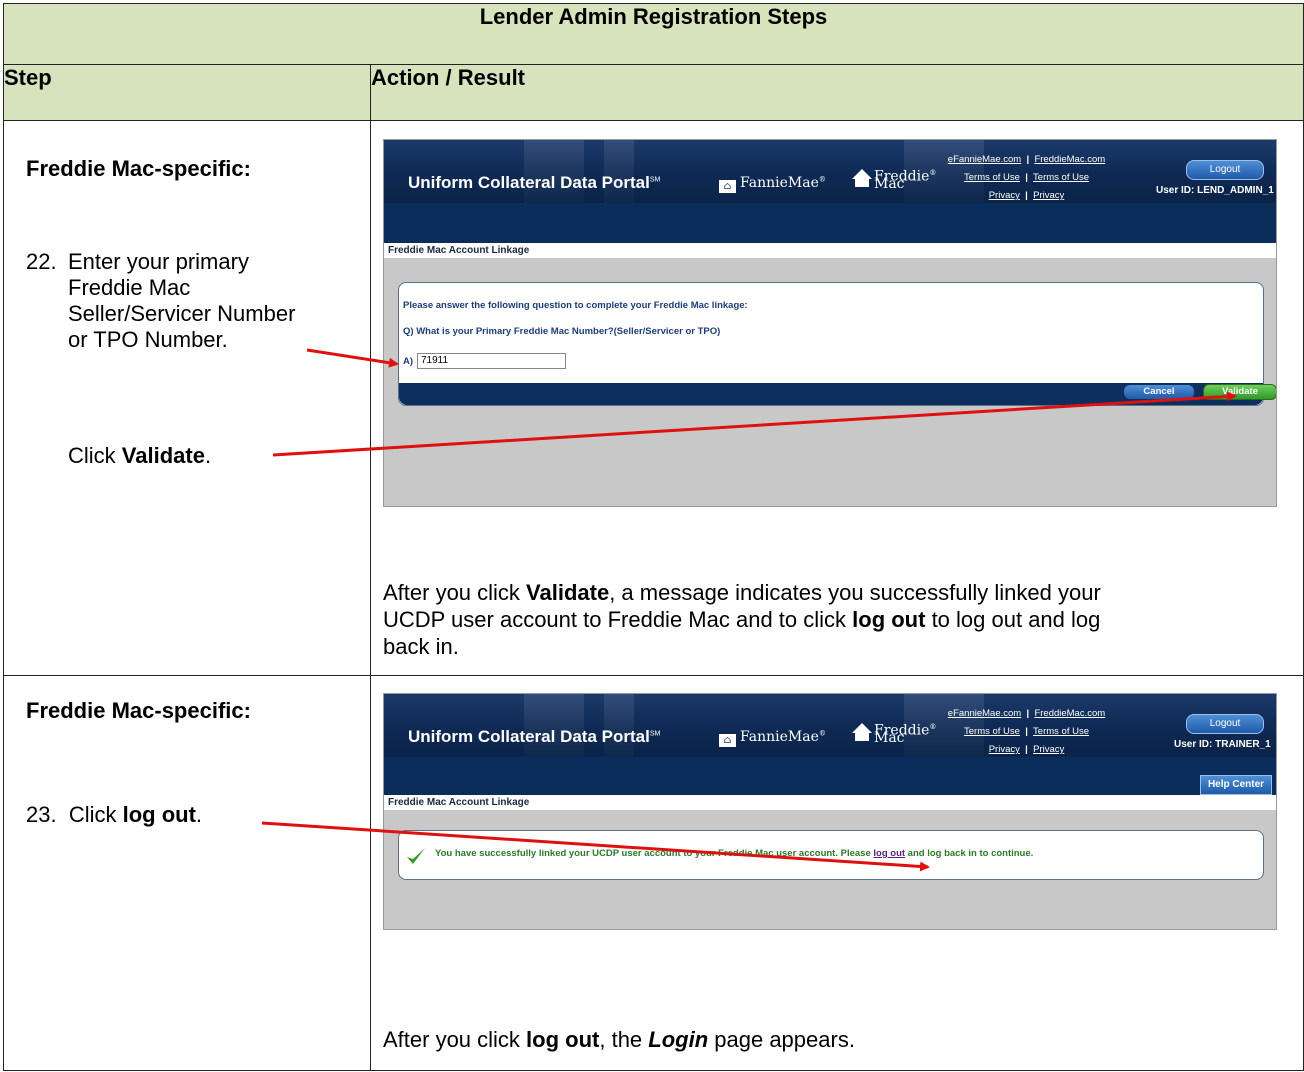 This screenshot has height=1072, width=1304. Describe the element at coordinates (41, 261) in the screenshot. I see `step-22-number: 22.` at that location.